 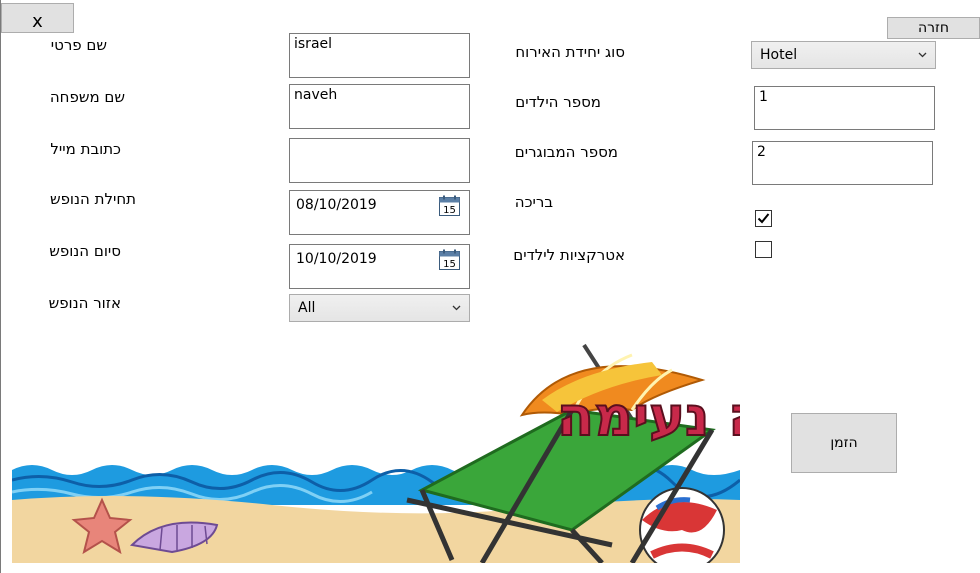 I want to click on vacation-start-label: תחילת הנופש, so click(x=92, y=199).